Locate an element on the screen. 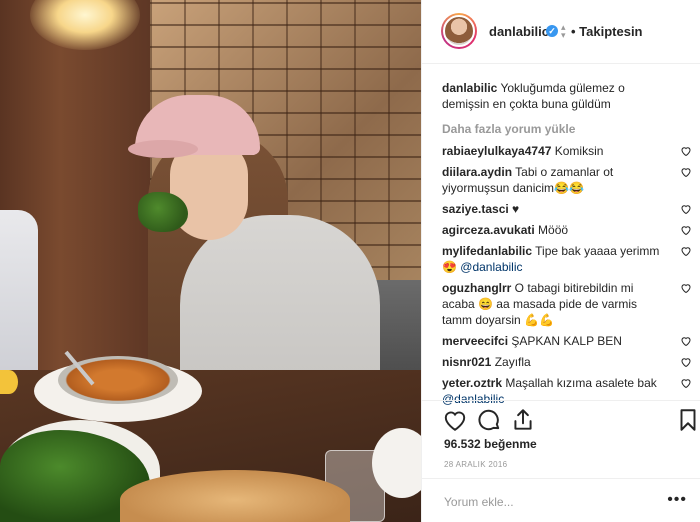 The height and width of the screenshot is (522, 700). comment-row: nisnr021 Zayıfla is located at coordinates (567, 362).